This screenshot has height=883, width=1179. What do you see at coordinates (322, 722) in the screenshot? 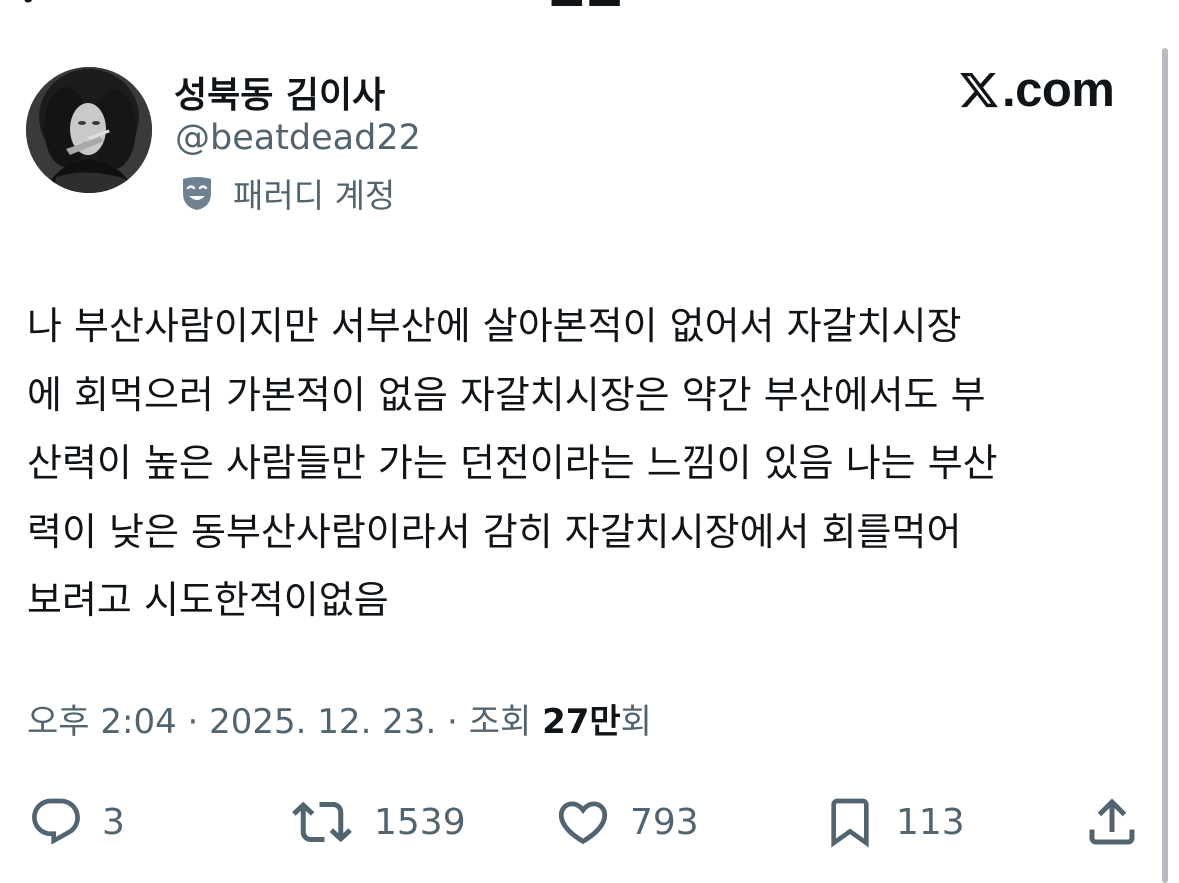
I see `tweet-date: 2025. 12. 23.` at bounding box center [322, 722].